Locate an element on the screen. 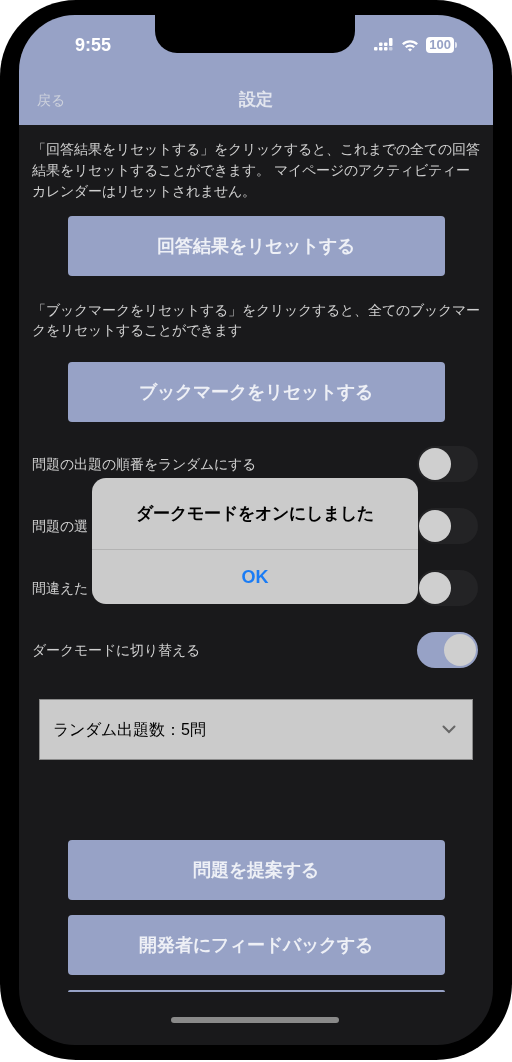  ok-button: OK is located at coordinates (255, 577).